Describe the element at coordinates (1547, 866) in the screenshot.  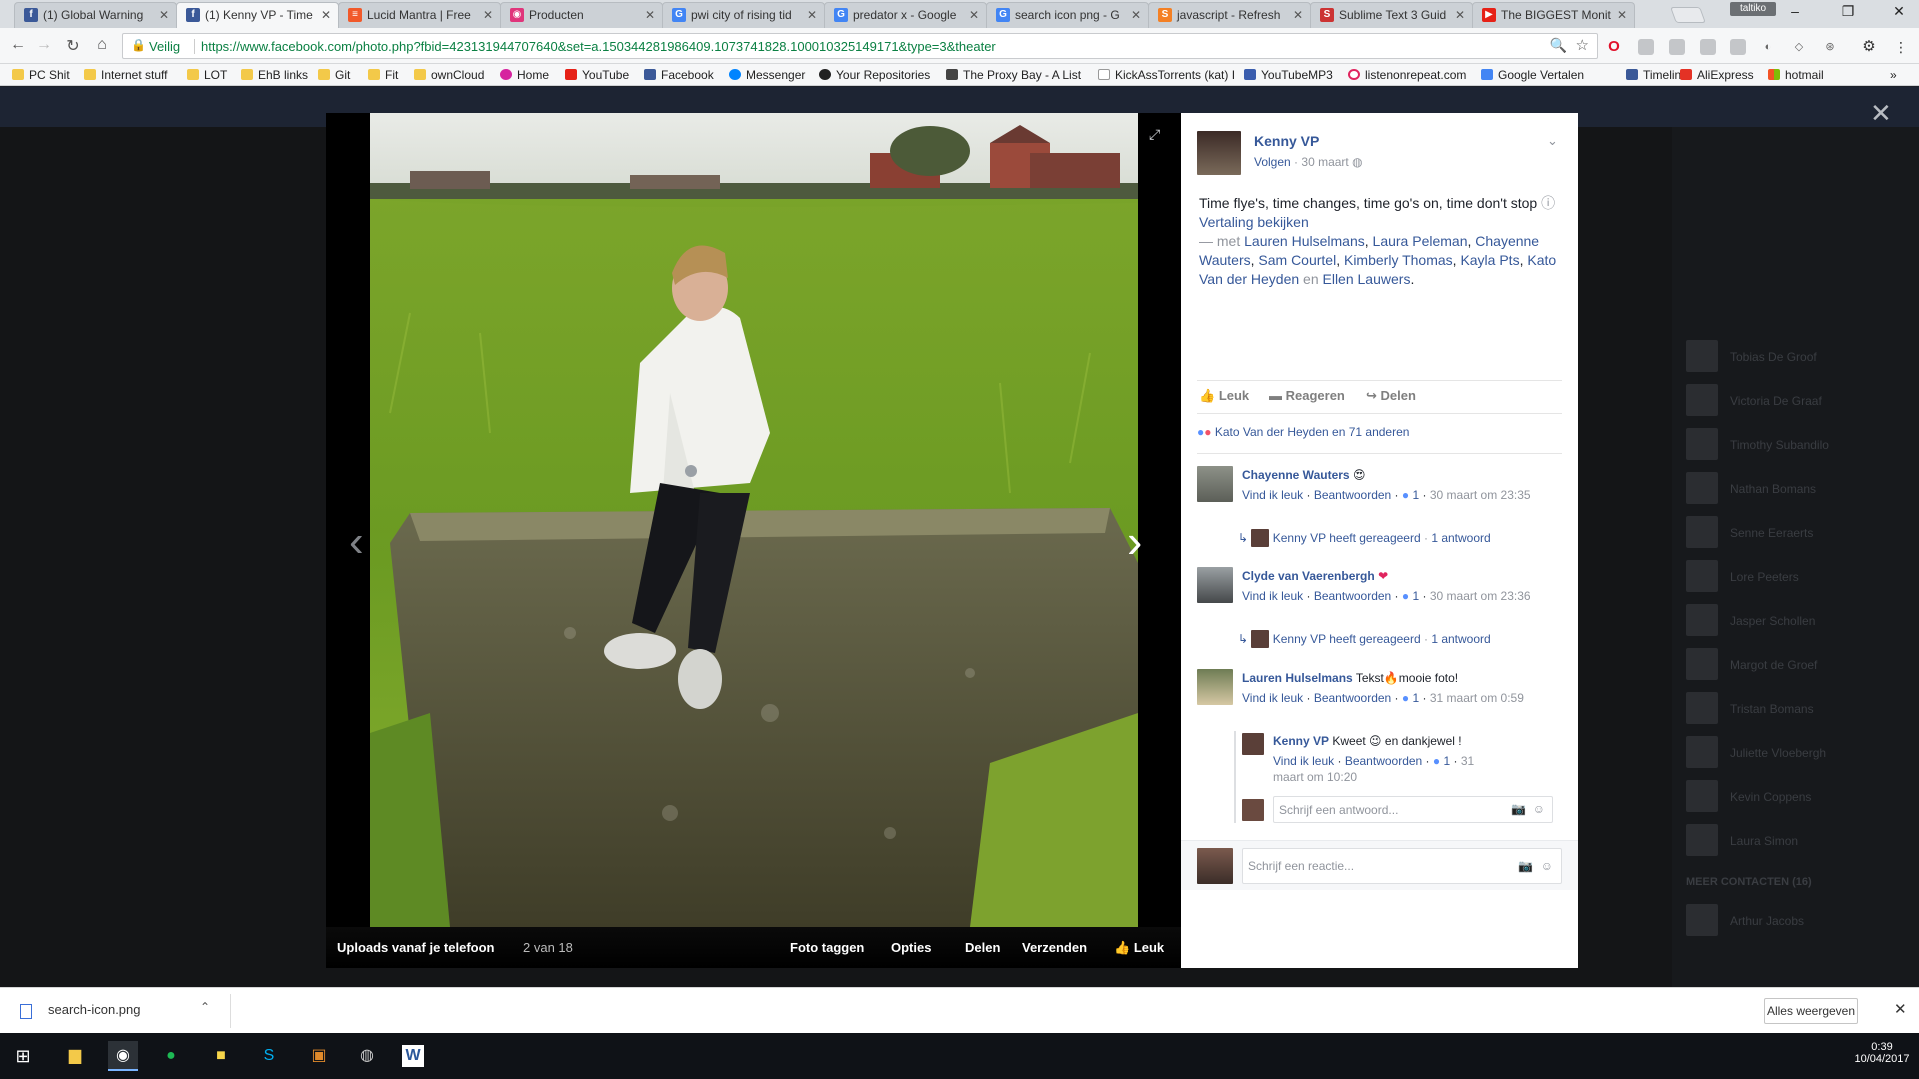
I see `emoji-icon: ☺` at that location.